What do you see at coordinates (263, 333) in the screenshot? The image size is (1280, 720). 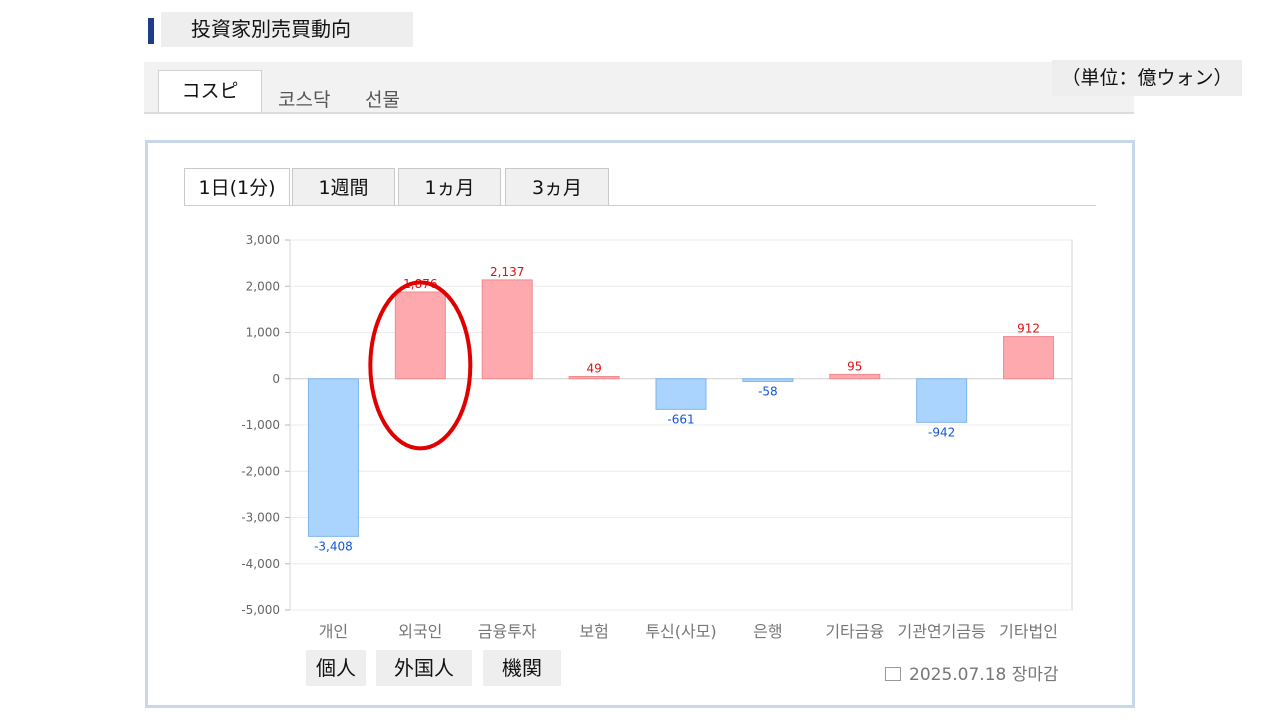 I see `y-tick-label: 1,000` at bounding box center [263, 333].